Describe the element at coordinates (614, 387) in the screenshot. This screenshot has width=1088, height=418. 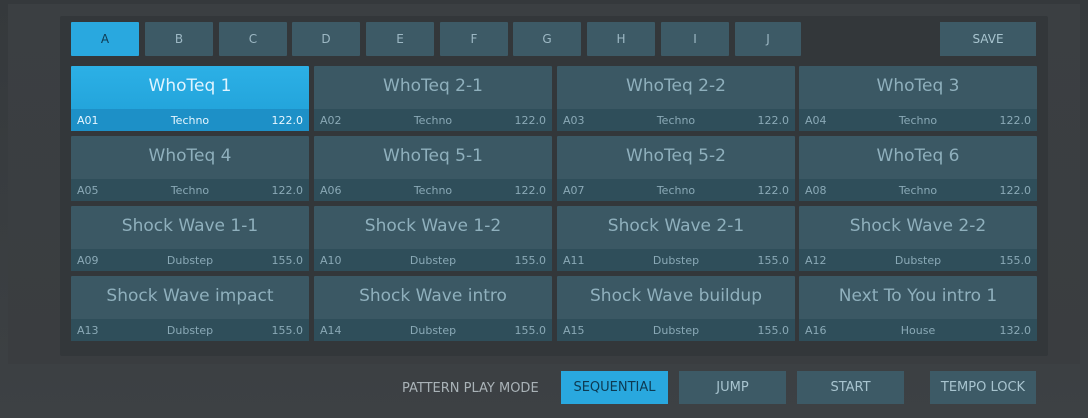
I see `sequential-button: SEQUENTIAL` at that location.